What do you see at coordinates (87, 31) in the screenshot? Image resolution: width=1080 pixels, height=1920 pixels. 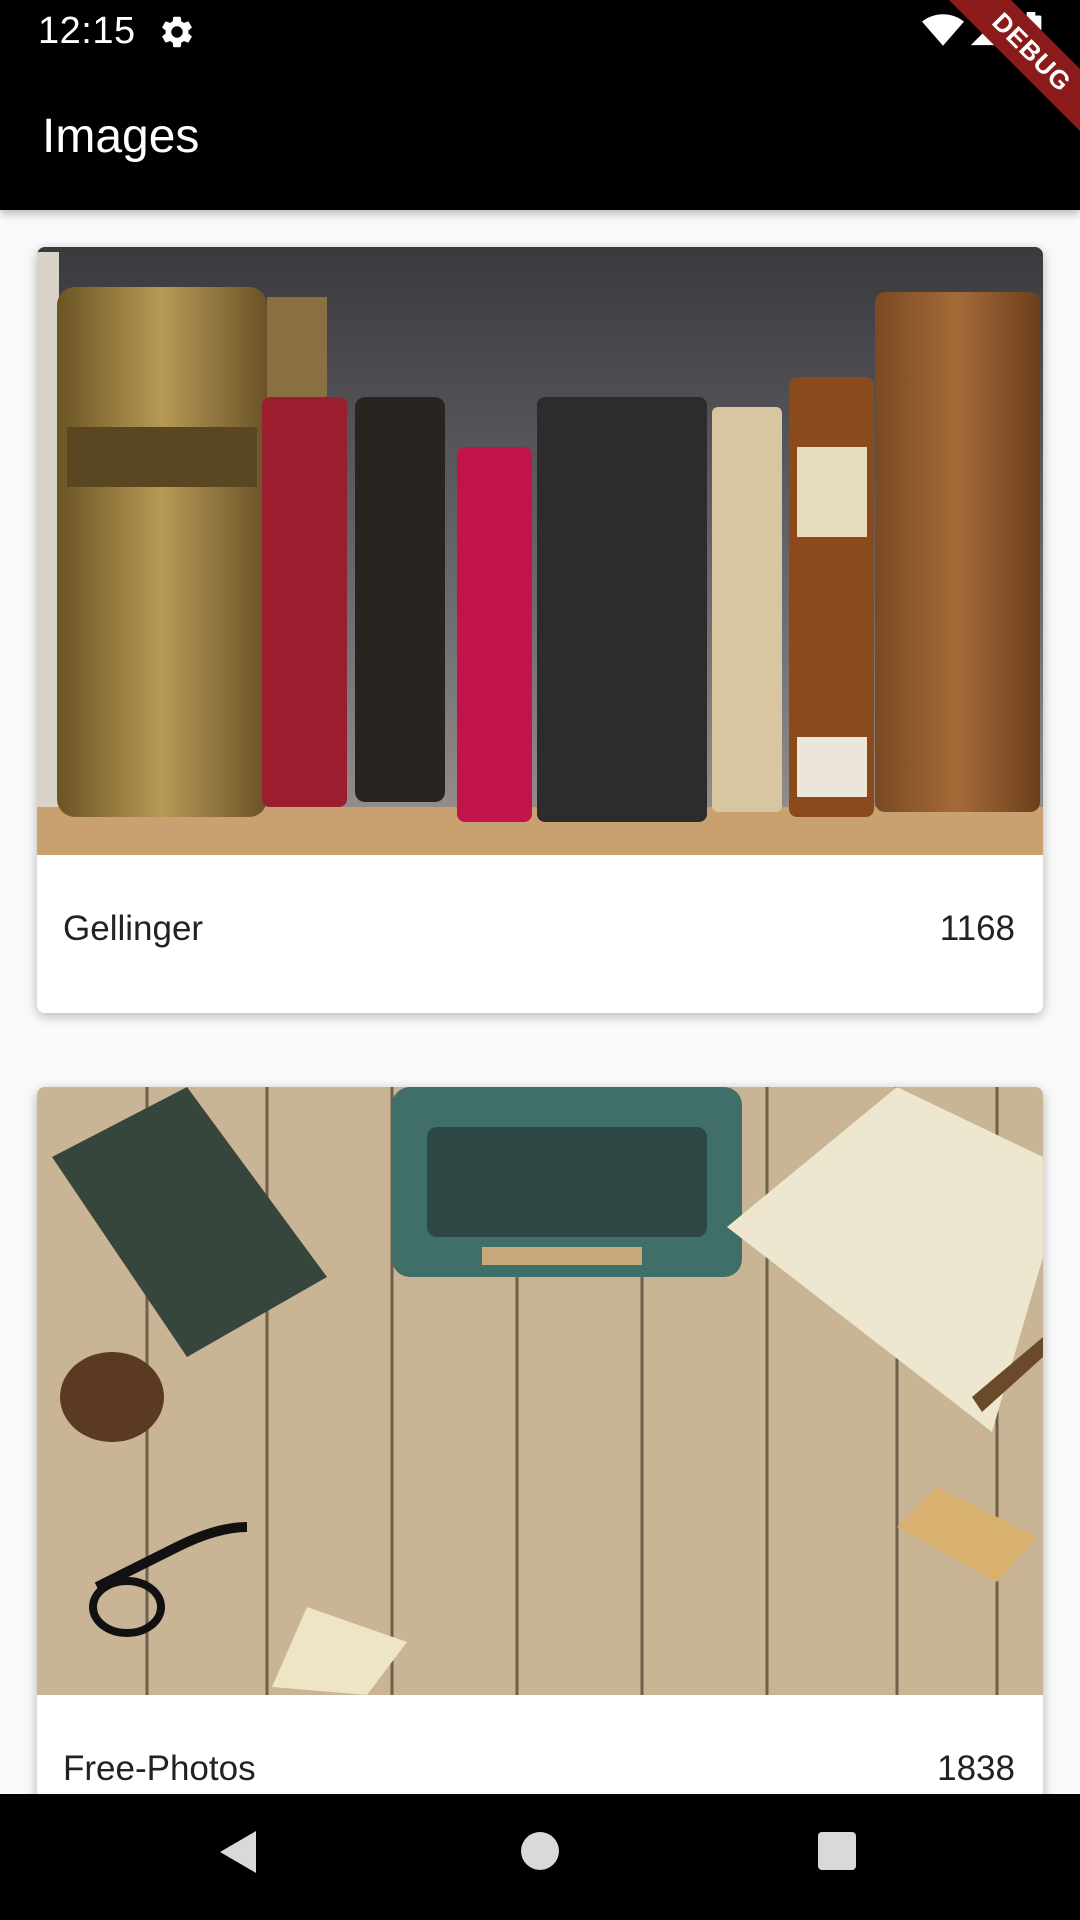 I see `status-time: 12:15` at bounding box center [87, 31].